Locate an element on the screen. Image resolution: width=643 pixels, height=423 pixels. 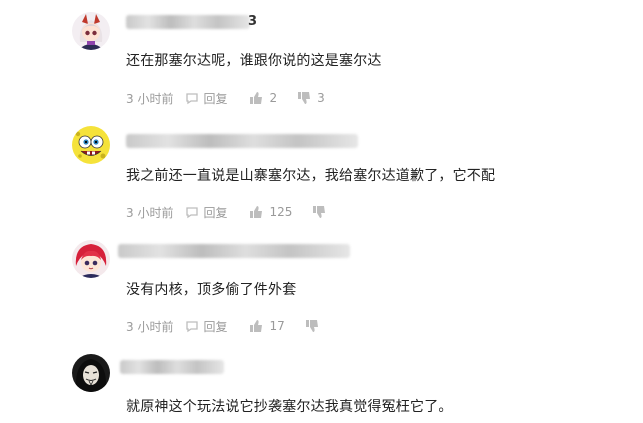
comment-text: 还在那塞尔达呢，谁跟你说的这是塞尔达 is located at coordinates (254, 61).